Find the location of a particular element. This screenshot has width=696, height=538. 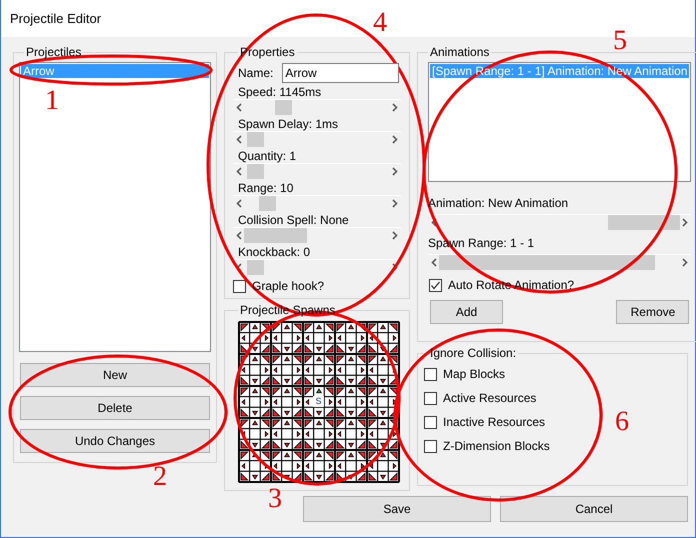

window-title: Projectile Editor is located at coordinates (56, 19).